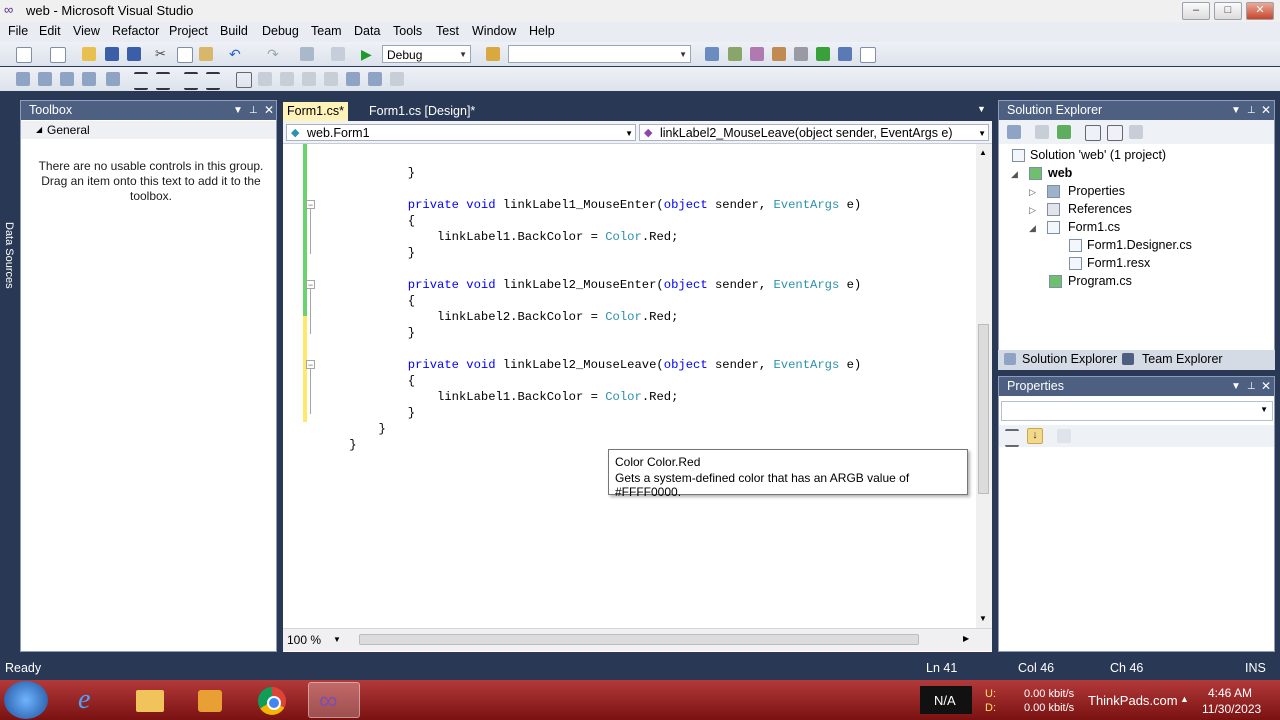  Describe the element at coordinates (1035, 436) in the screenshot. I see `alphabetical-icon: ↓` at that location.